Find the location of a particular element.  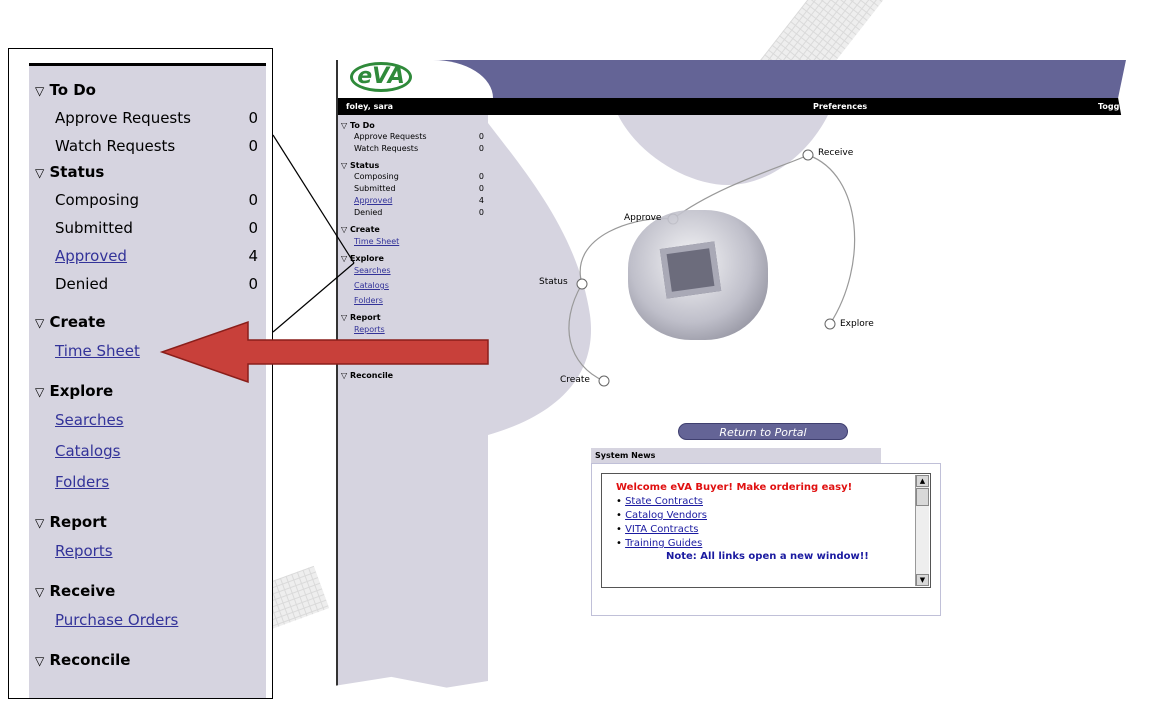

training-guides-link: Training Guides is located at coordinates (663, 543).